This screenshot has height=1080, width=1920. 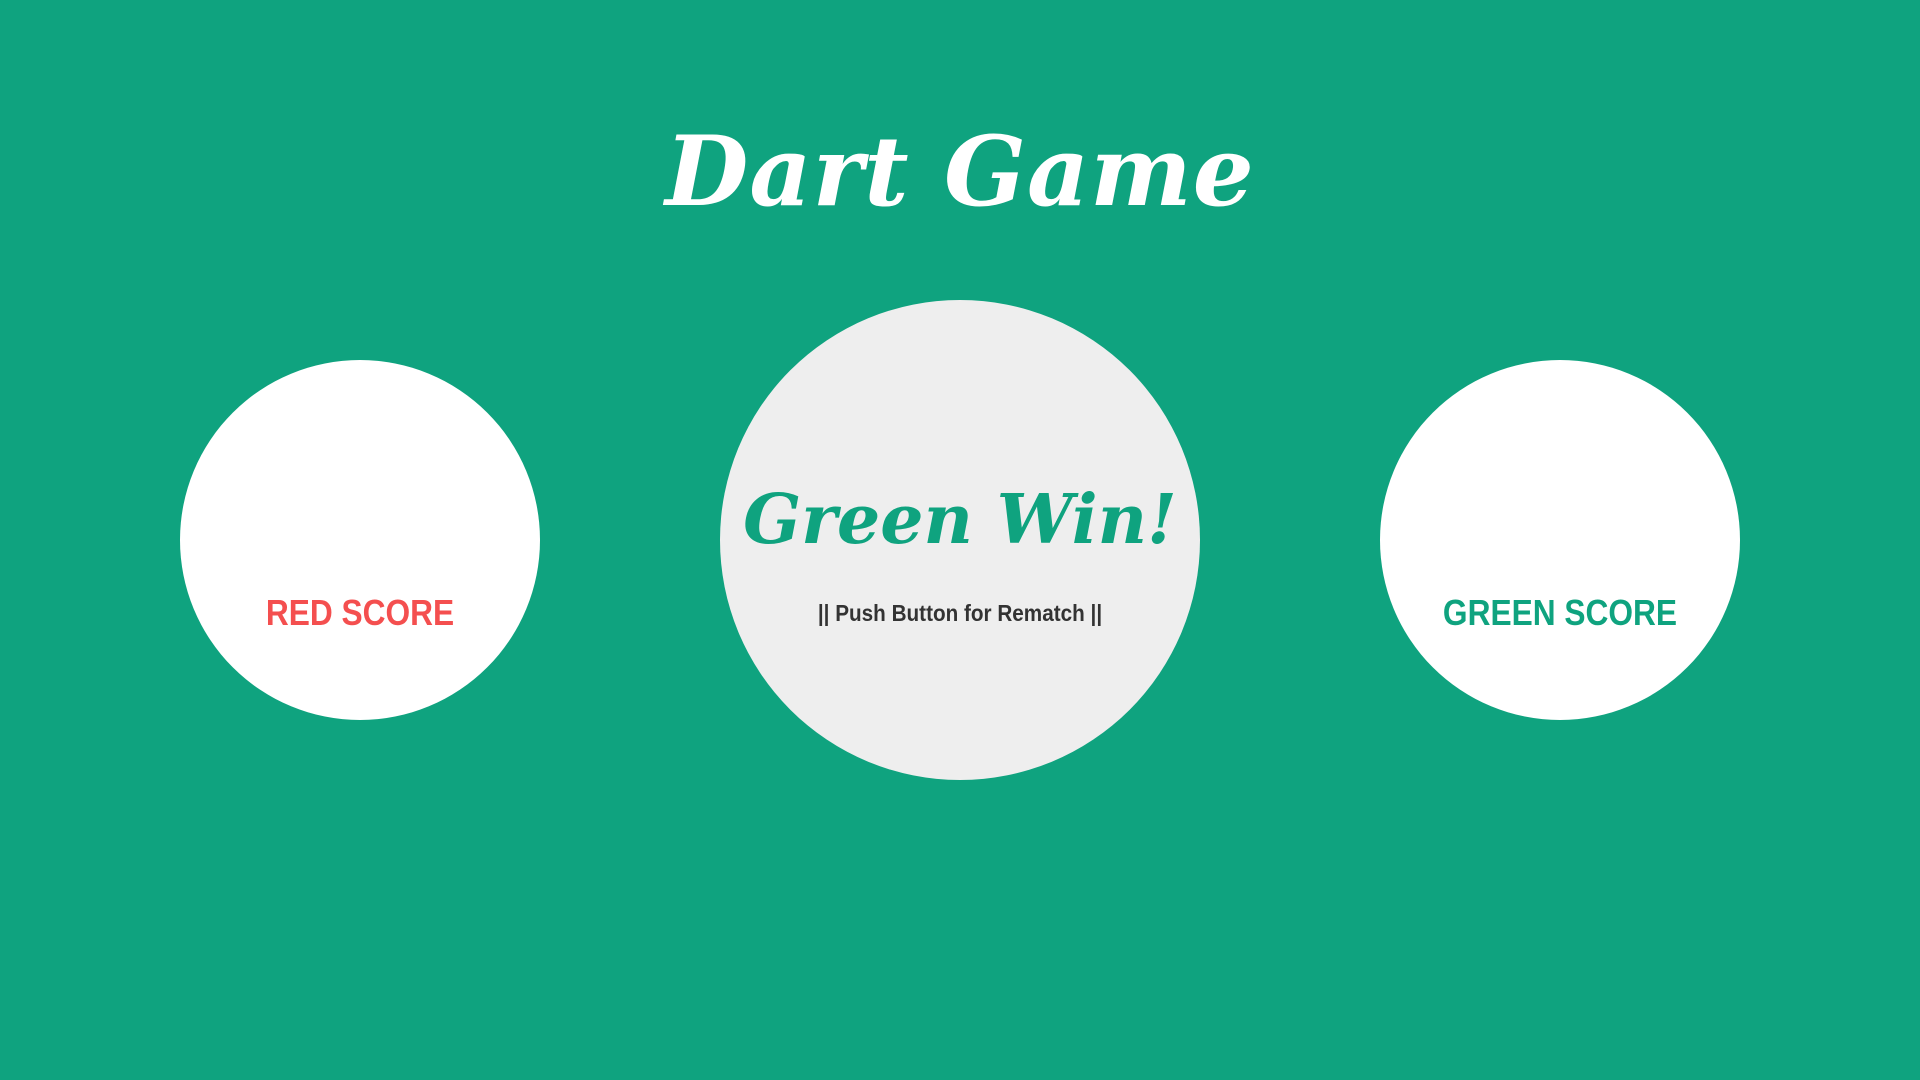 I want to click on green-score-label: GREEN SCORE, so click(x=1560, y=612).